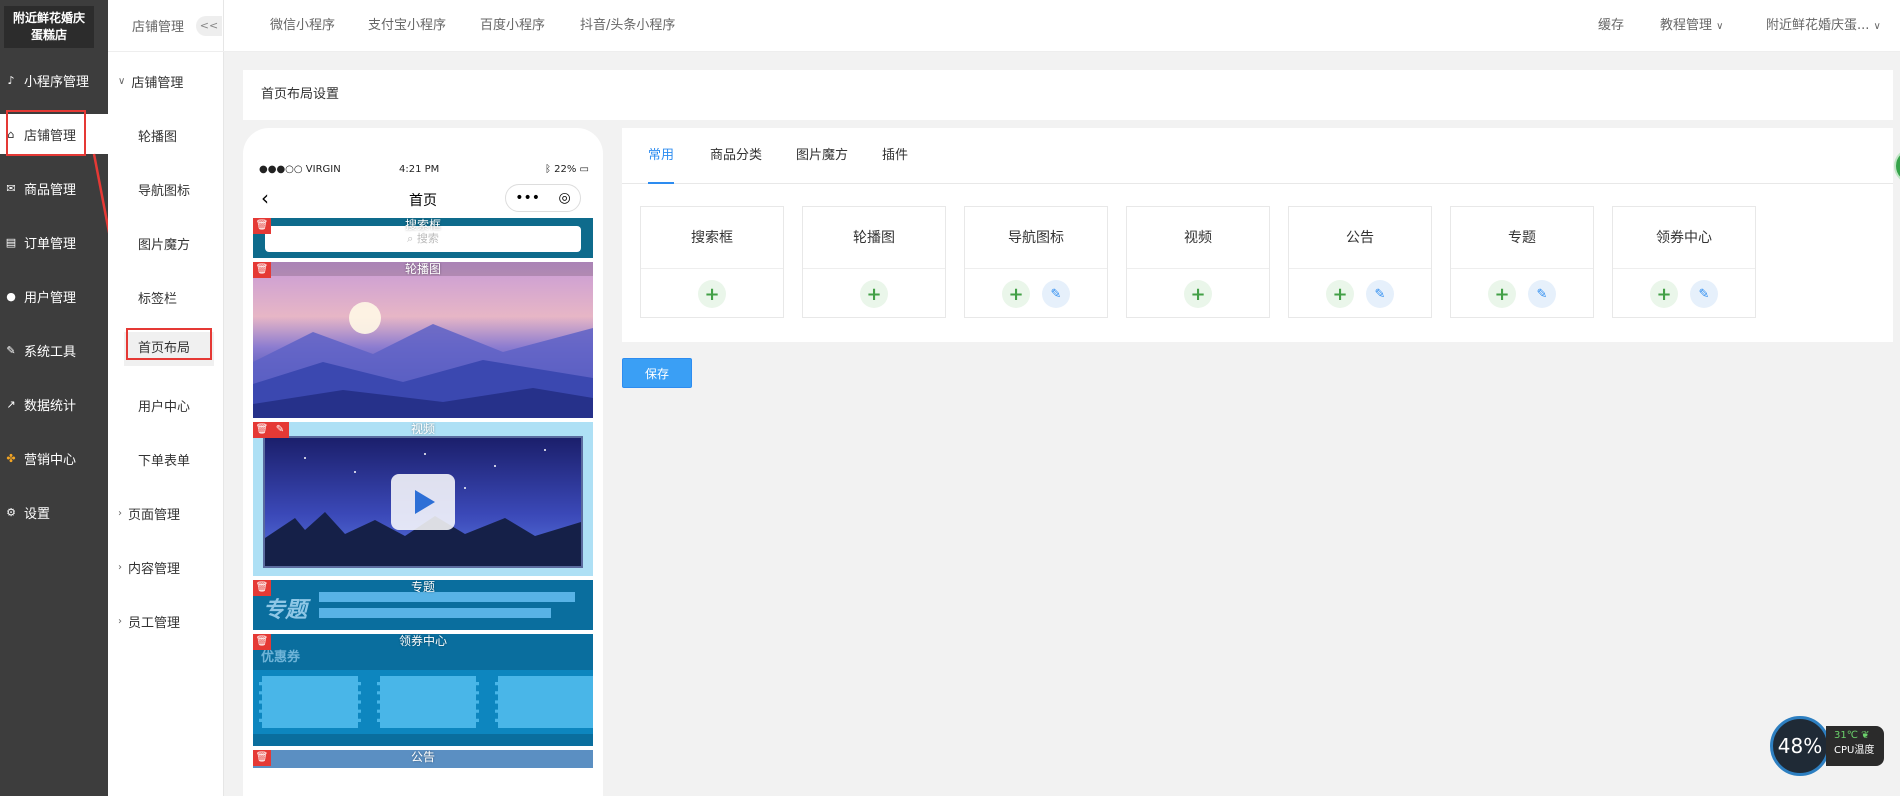 Image resolution: width=1900 pixels, height=796 pixels. I want to click on tab-baidu: 百度小程序, so click(512, 26).